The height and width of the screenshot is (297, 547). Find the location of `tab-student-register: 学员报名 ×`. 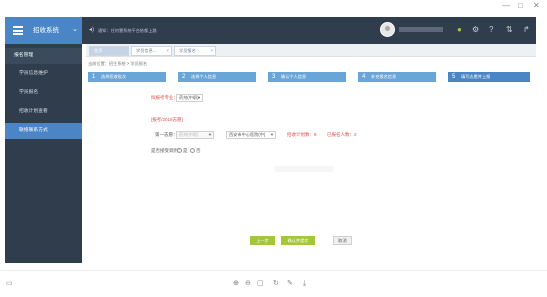

tab-student-register: 学员报名 × is located at coordinates (195, 51).